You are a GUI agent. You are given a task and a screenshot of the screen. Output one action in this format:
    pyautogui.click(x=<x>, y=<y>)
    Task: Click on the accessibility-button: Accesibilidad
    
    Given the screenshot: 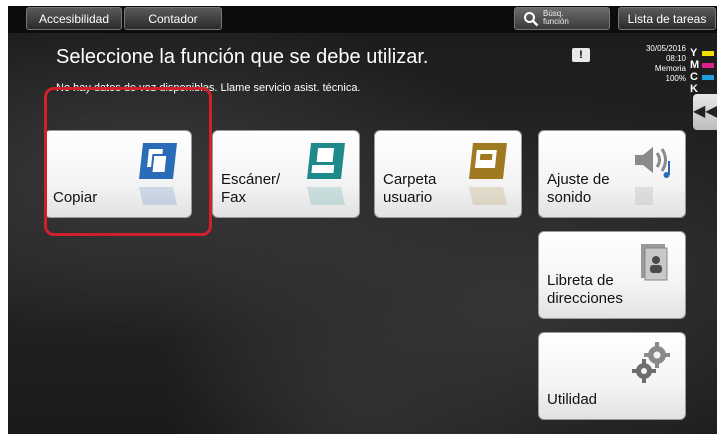 What is the action you would take?
    pyautogui.click(x=74, y=18)
    